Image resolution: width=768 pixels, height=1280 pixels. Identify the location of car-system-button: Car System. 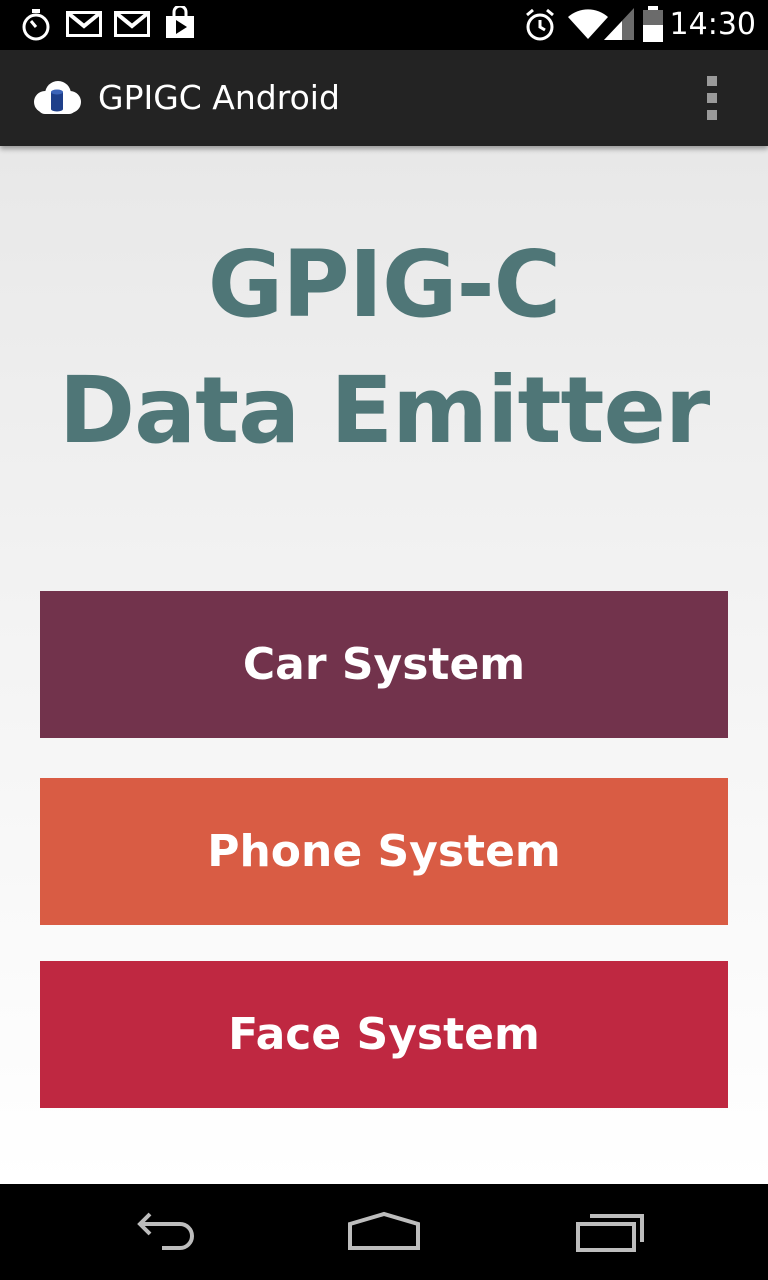
(384, 664).